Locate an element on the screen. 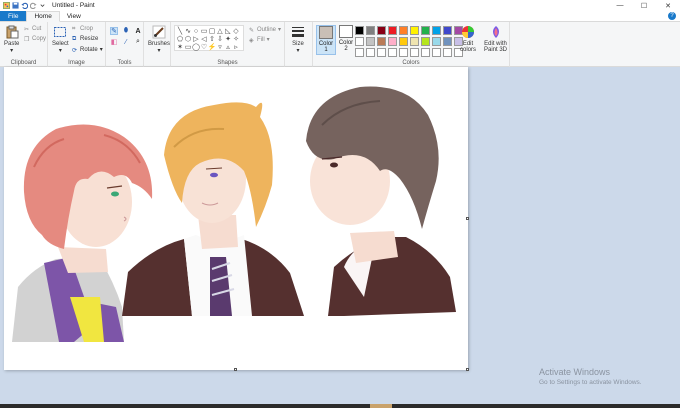 This screenshot has width=680, height=408. shape-option-icon: ╲ is located at coordinates (180, 31).